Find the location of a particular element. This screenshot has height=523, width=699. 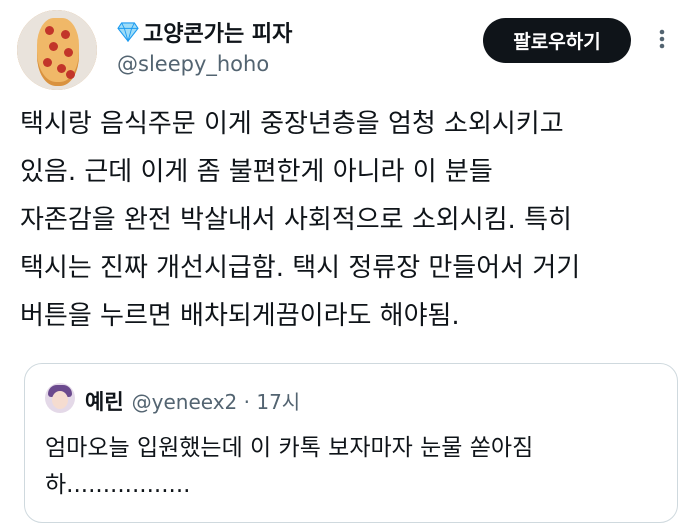

avatar is located at coordinates (57, 50).